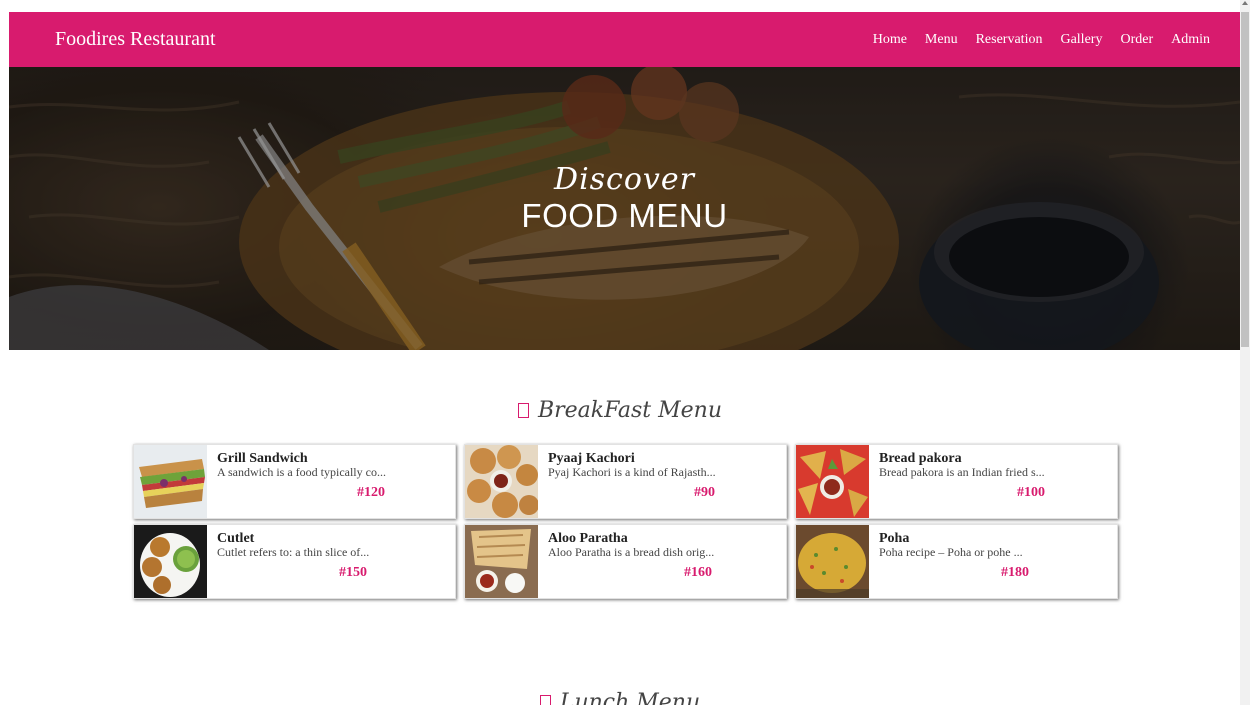 The height and width of the screenshot is (705, 1250). I want to click on item-name: Poha, so click(998, 538).